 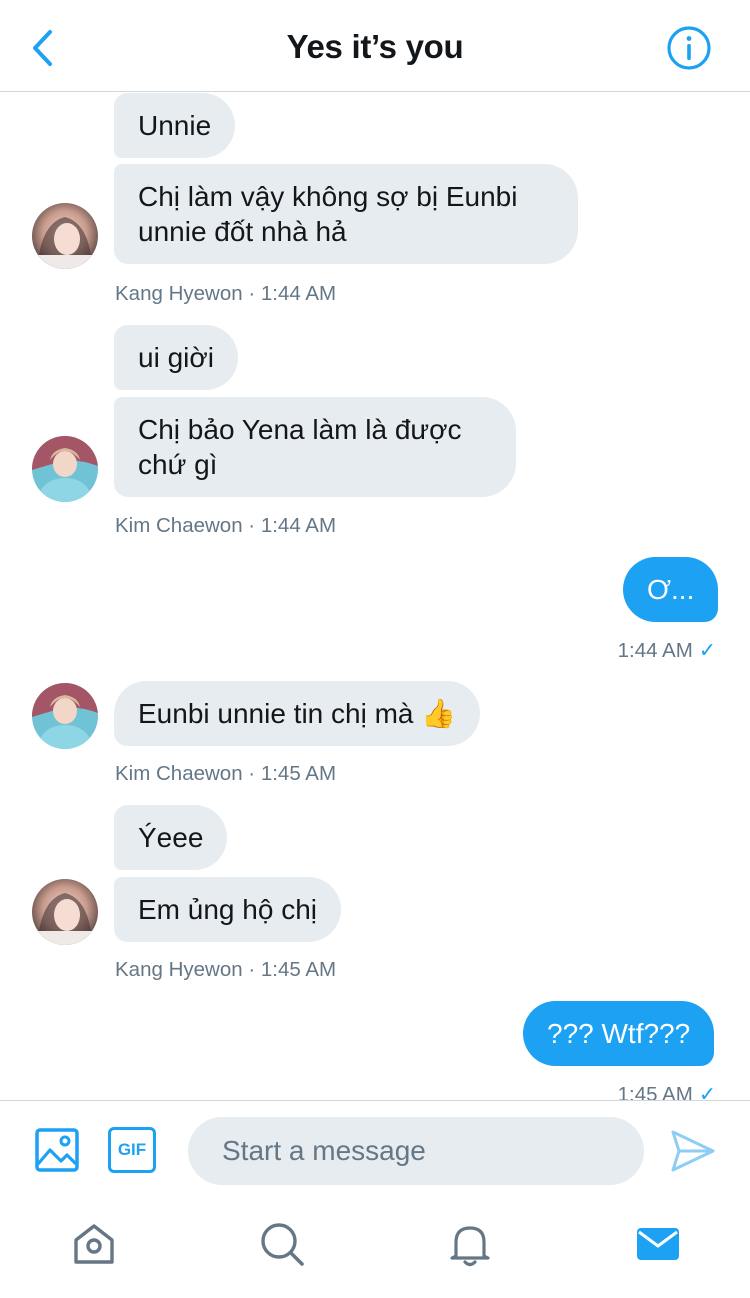 I want to click on home-icon, so click(x=94, y=1244).